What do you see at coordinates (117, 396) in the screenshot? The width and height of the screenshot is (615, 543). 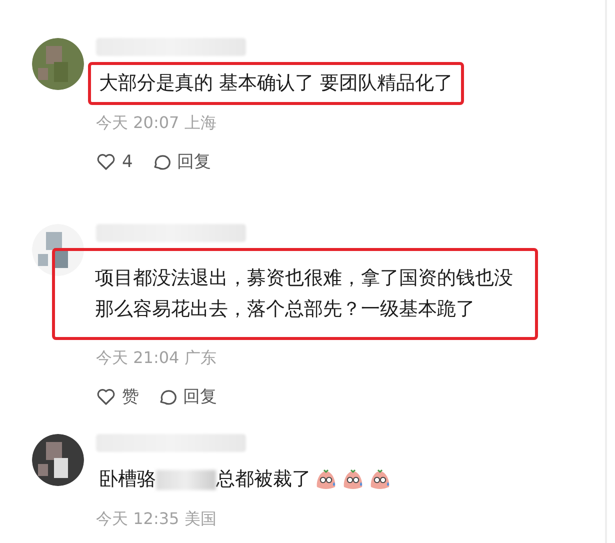 I see `like-button: 赞` at bounding box center [117, 396].